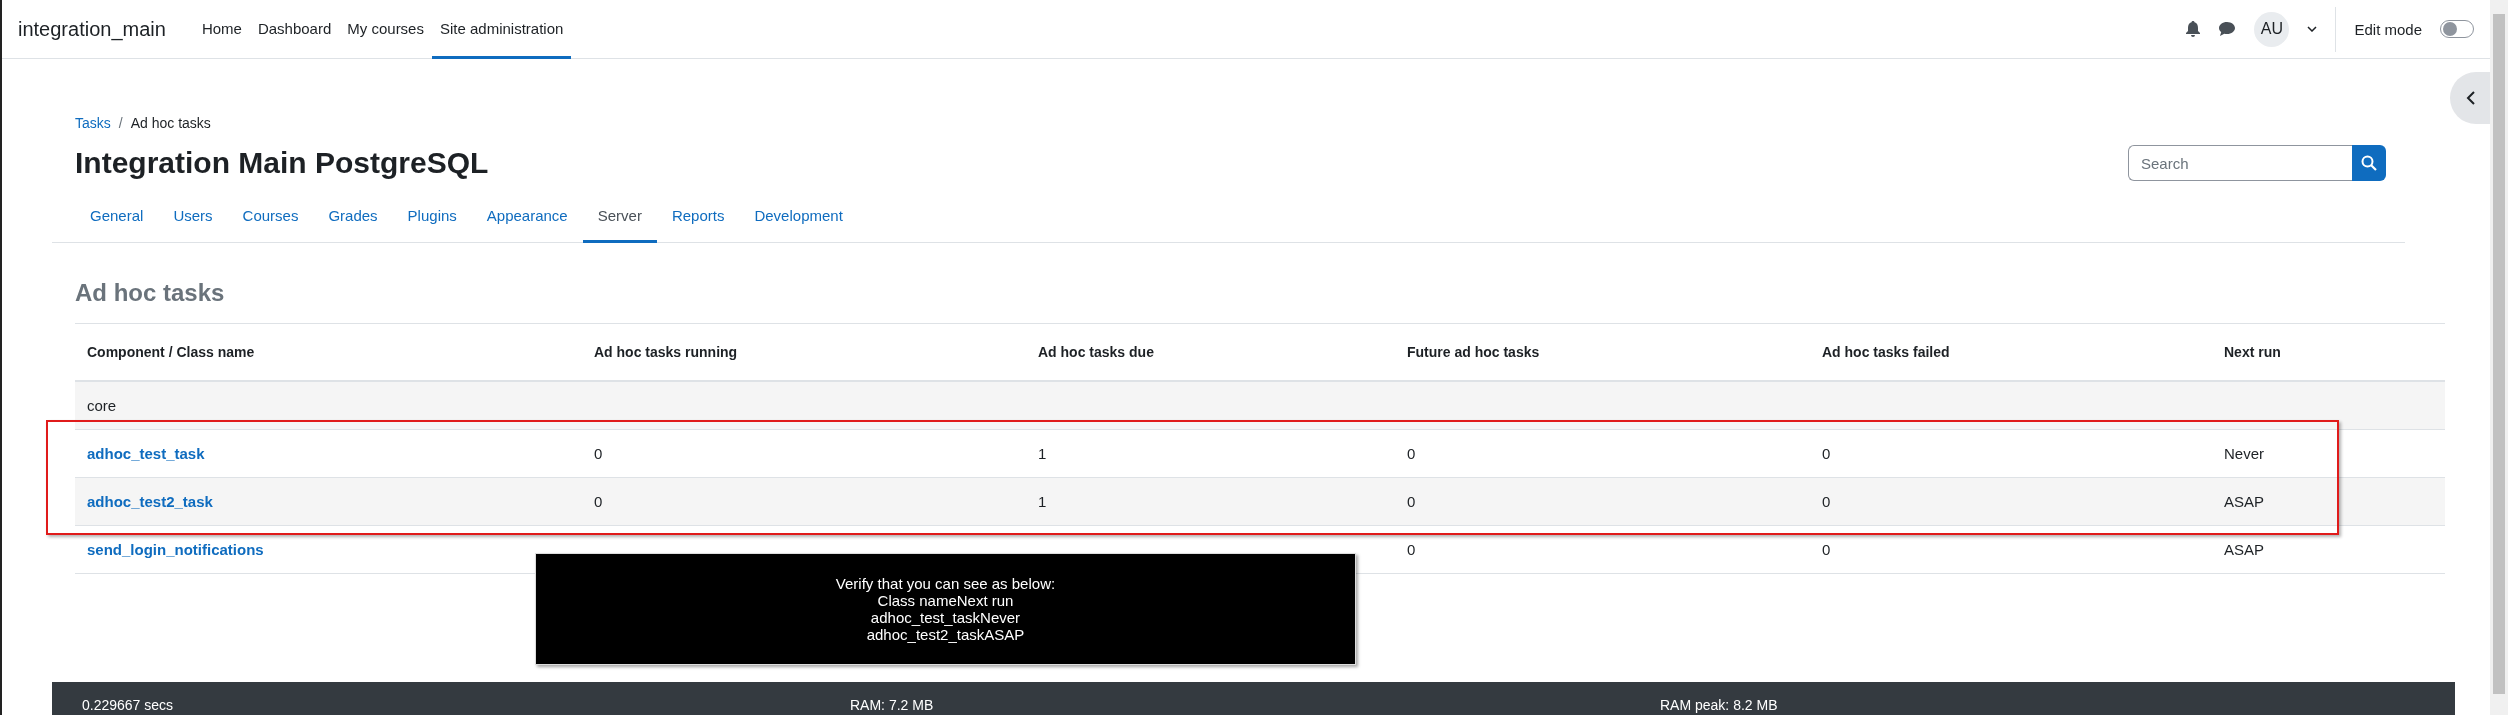  I want to click on chevron-left-icon, so click(2471, 98).